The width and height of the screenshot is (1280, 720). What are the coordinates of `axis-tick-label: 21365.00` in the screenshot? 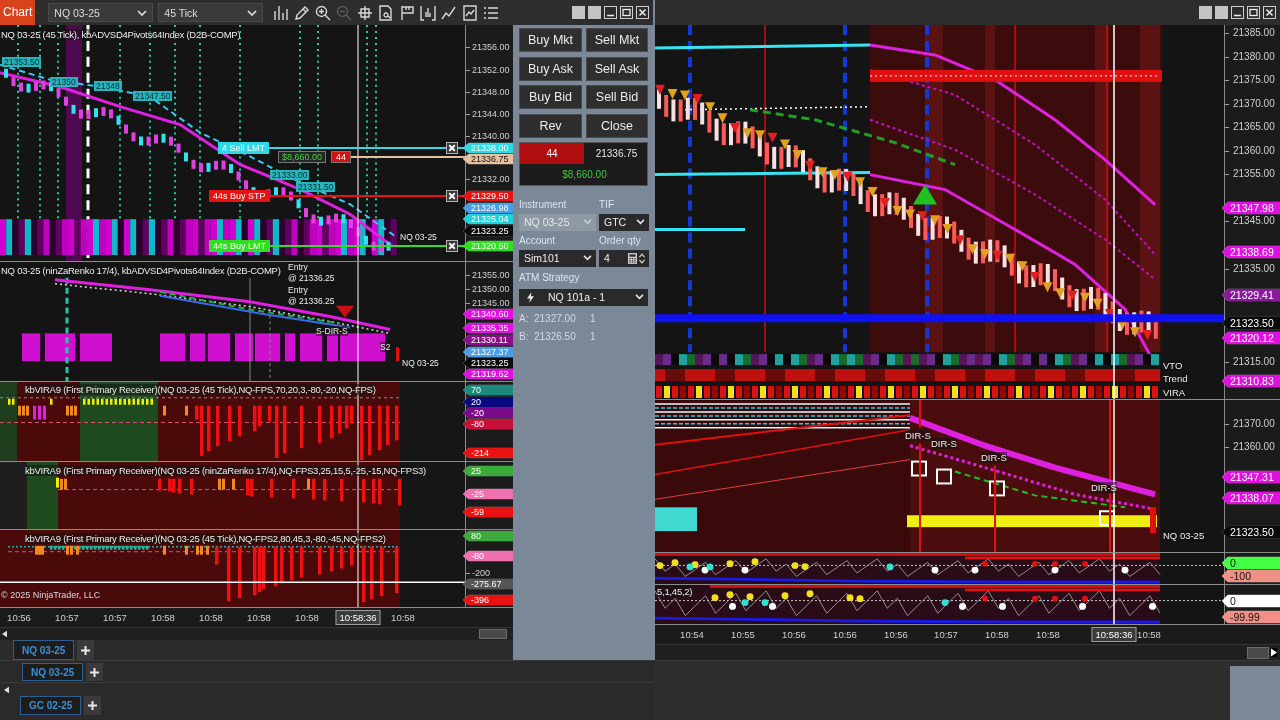 It's located at (1250, 127).